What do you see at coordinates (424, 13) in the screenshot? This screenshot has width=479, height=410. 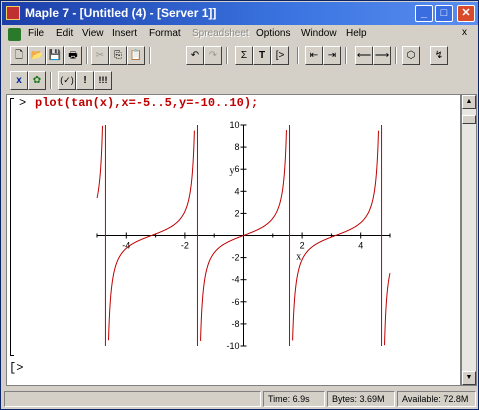 I see `minimize-button: _` at bounding box center [424, 13].